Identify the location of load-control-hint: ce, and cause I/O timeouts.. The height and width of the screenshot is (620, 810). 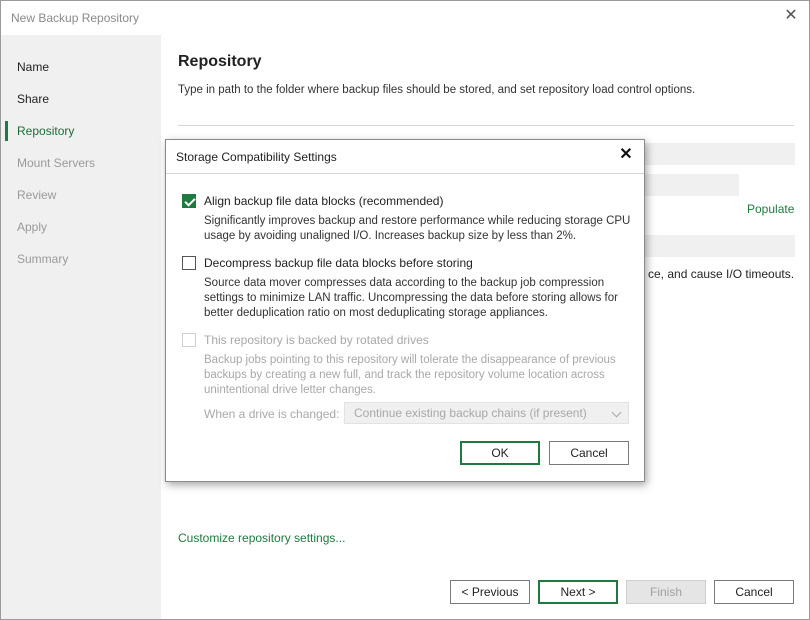
(721, 274).